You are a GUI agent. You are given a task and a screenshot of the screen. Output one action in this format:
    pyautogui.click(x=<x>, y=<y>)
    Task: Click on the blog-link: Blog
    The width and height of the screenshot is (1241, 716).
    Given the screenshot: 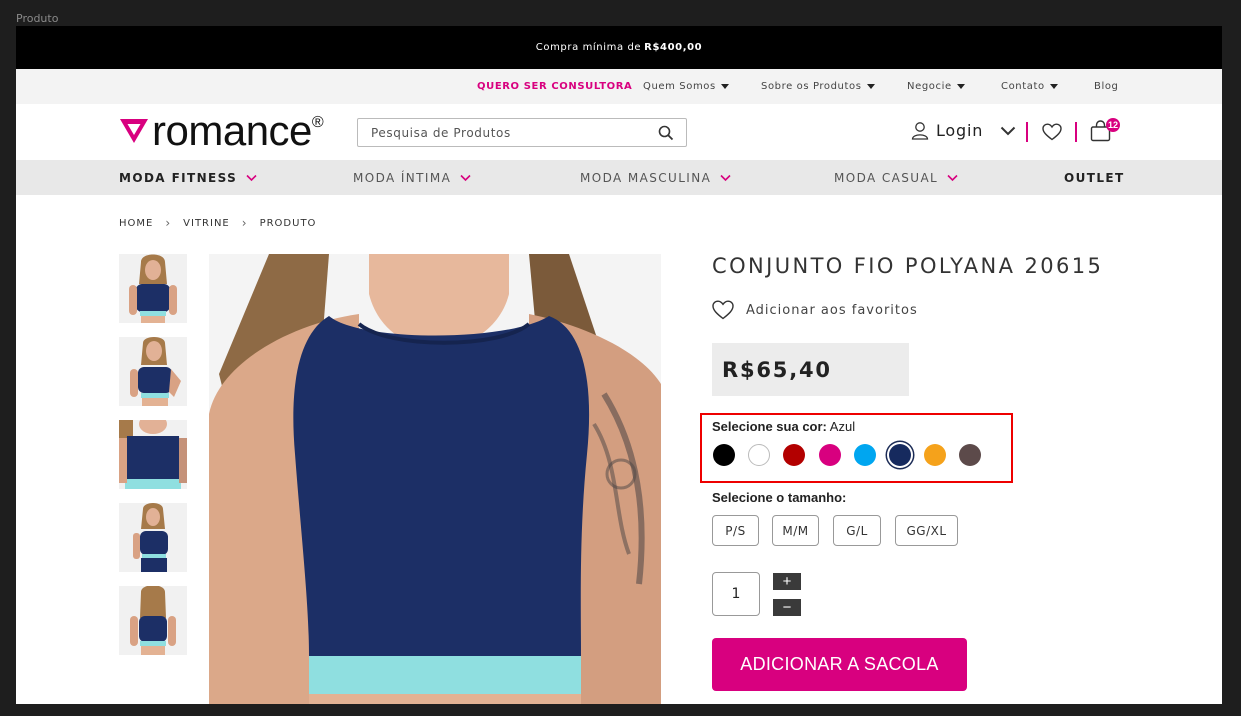 What is the action you would take?
    pyautogui.click(x=1106, y=86)
    